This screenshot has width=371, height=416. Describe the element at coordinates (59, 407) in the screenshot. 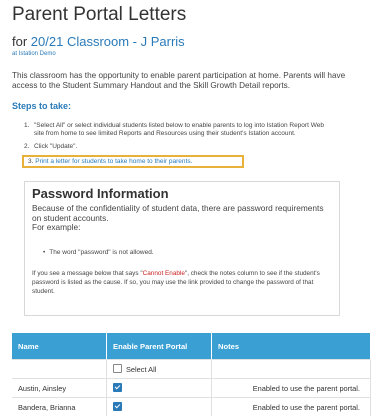

I see `student-name: Bandera, Brianna` at that location.